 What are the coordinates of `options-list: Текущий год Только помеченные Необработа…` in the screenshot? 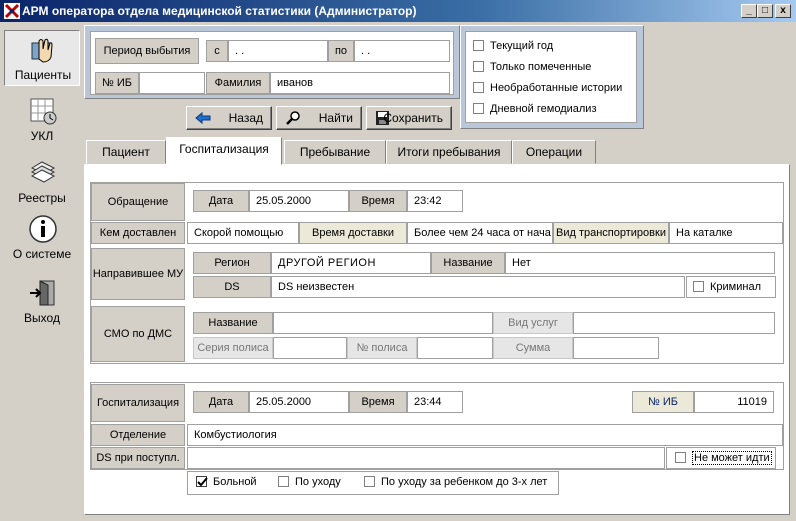 It's located at (551, 77).